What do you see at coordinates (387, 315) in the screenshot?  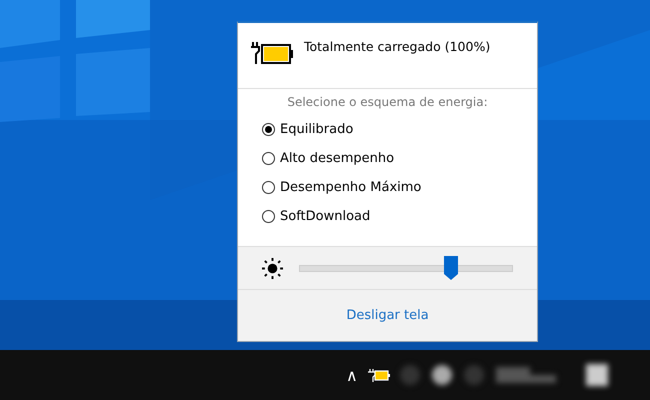 I see `turn-off-display-link: Desligar tela` at bounding box center [387, 315].